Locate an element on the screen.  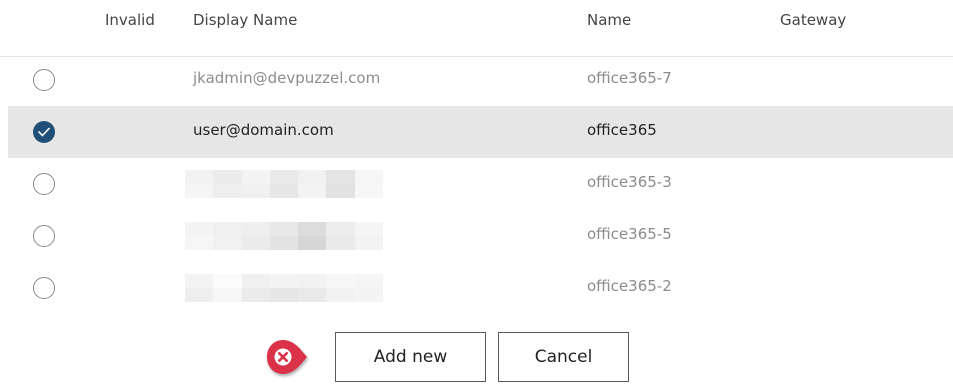
table-row: office365-5 is located at coordinates (480, 236).